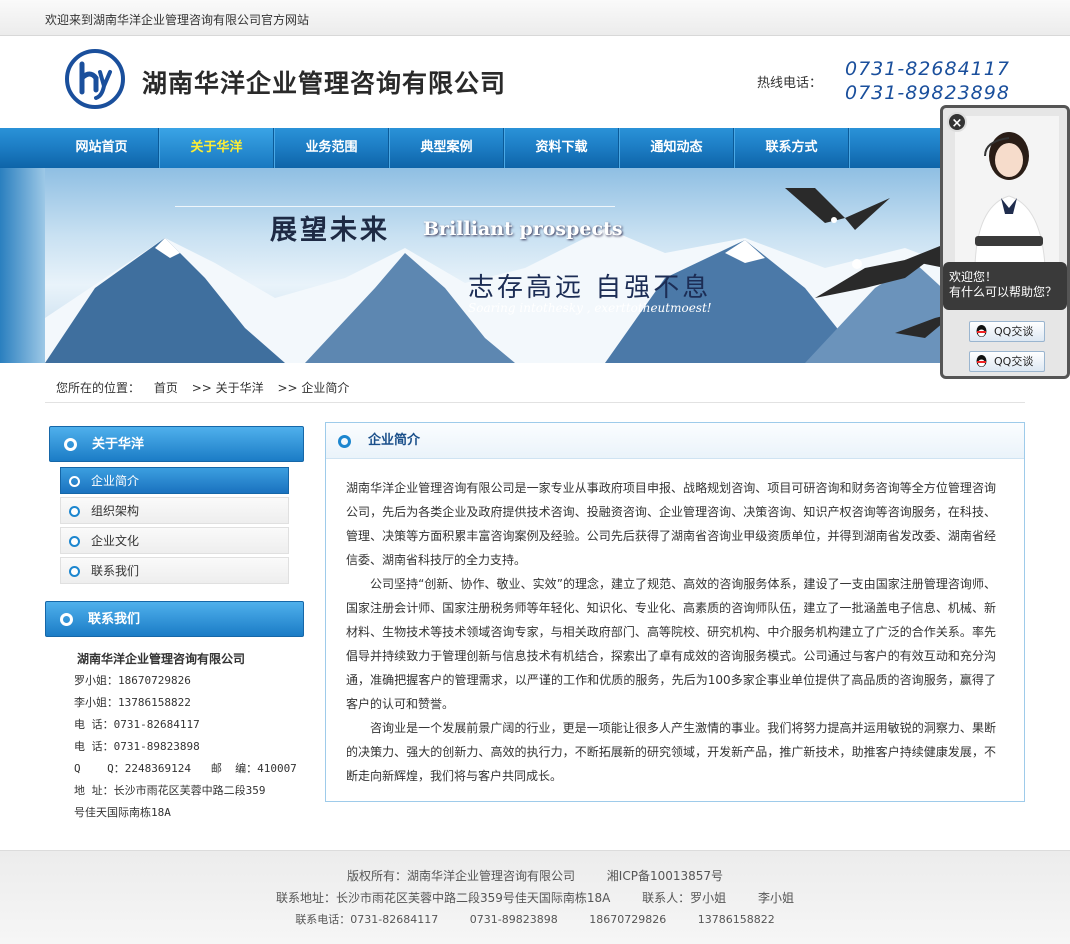  What do you see at coordinates (973, 277) in the screenshot?
I see `greeting-line: 欢迎您！` at bounding box center [973, 277].